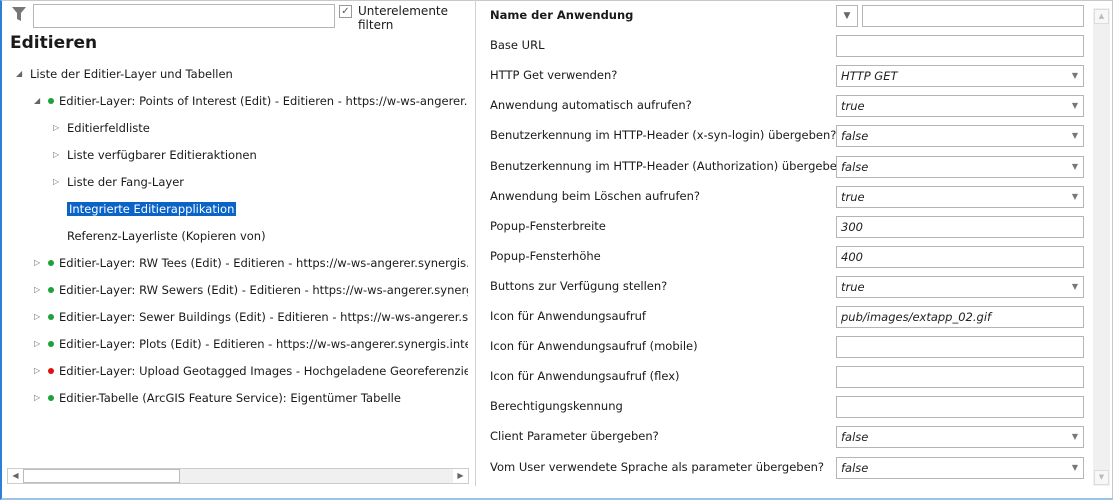 The height and width of the screenshot is (500, 1113). What do you see at coordinates (460, 476) in the screenshot?
I see `scroll-right-icon: ▶` at bounding box center [460, 476].